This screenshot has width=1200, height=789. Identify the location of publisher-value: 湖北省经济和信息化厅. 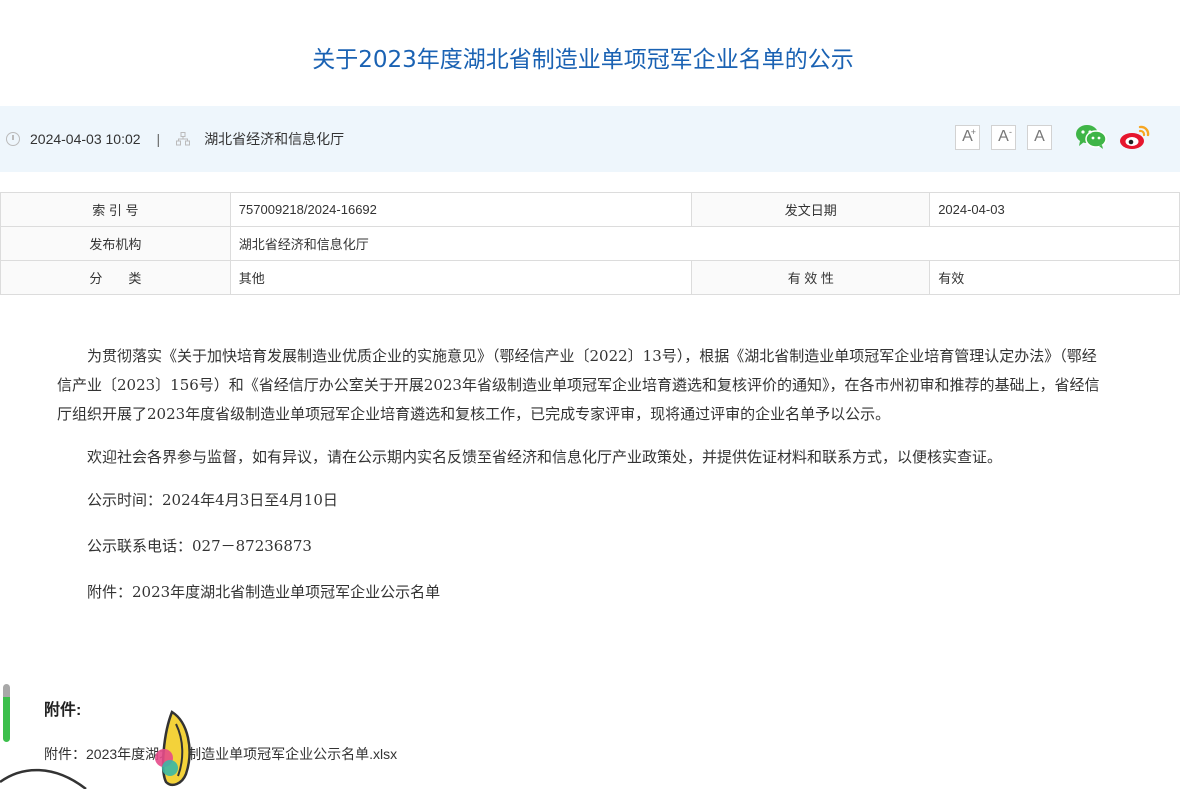
(705, 243).